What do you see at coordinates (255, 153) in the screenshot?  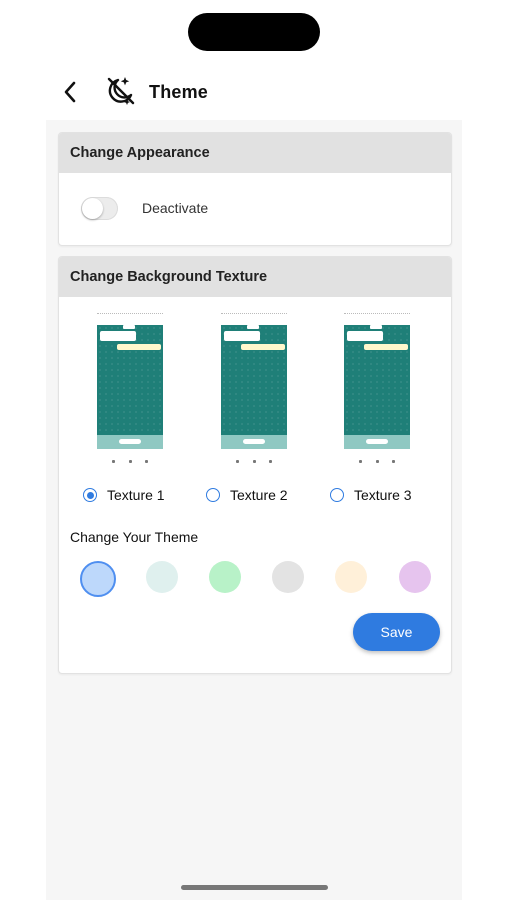 I see `appearance-heading: Change Appearance` at bounding box center [255, 153].